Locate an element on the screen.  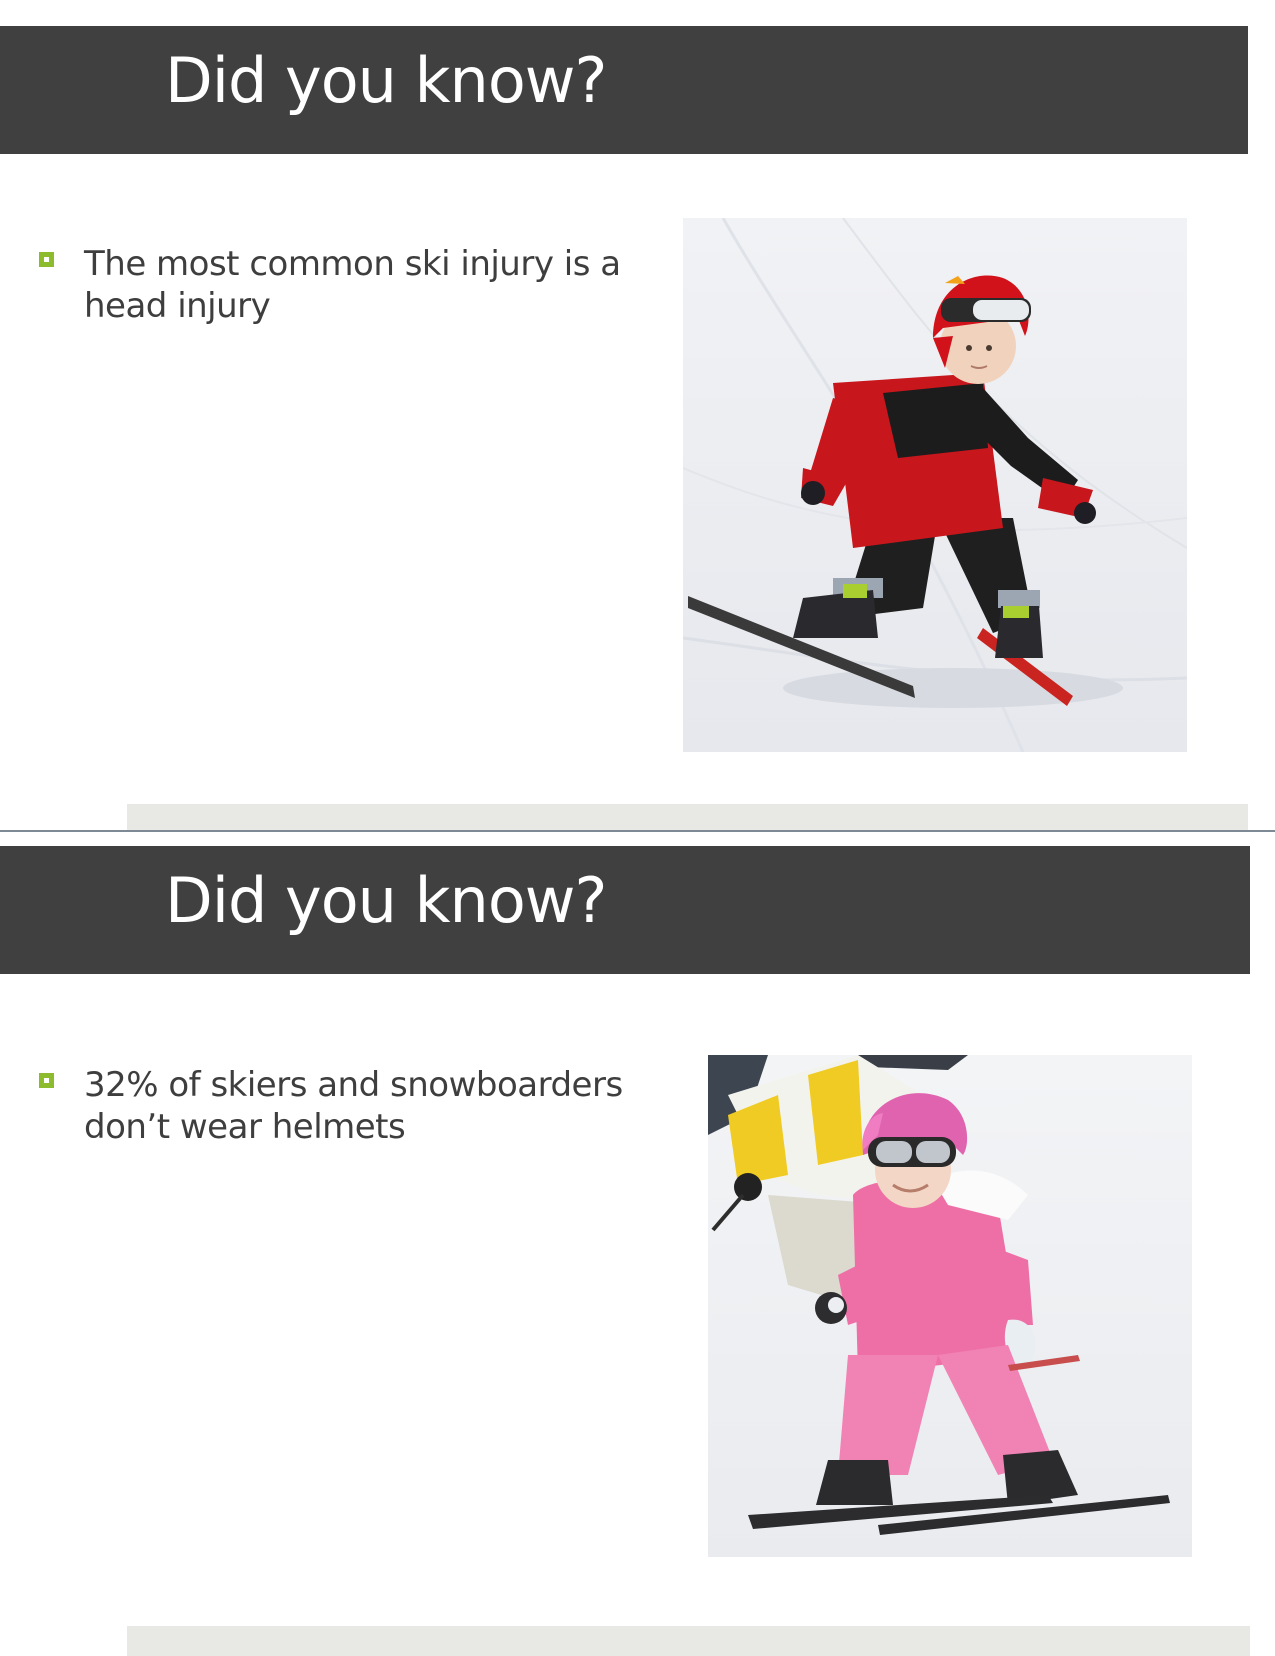
footer-band is located at coordinates (688, 1641).